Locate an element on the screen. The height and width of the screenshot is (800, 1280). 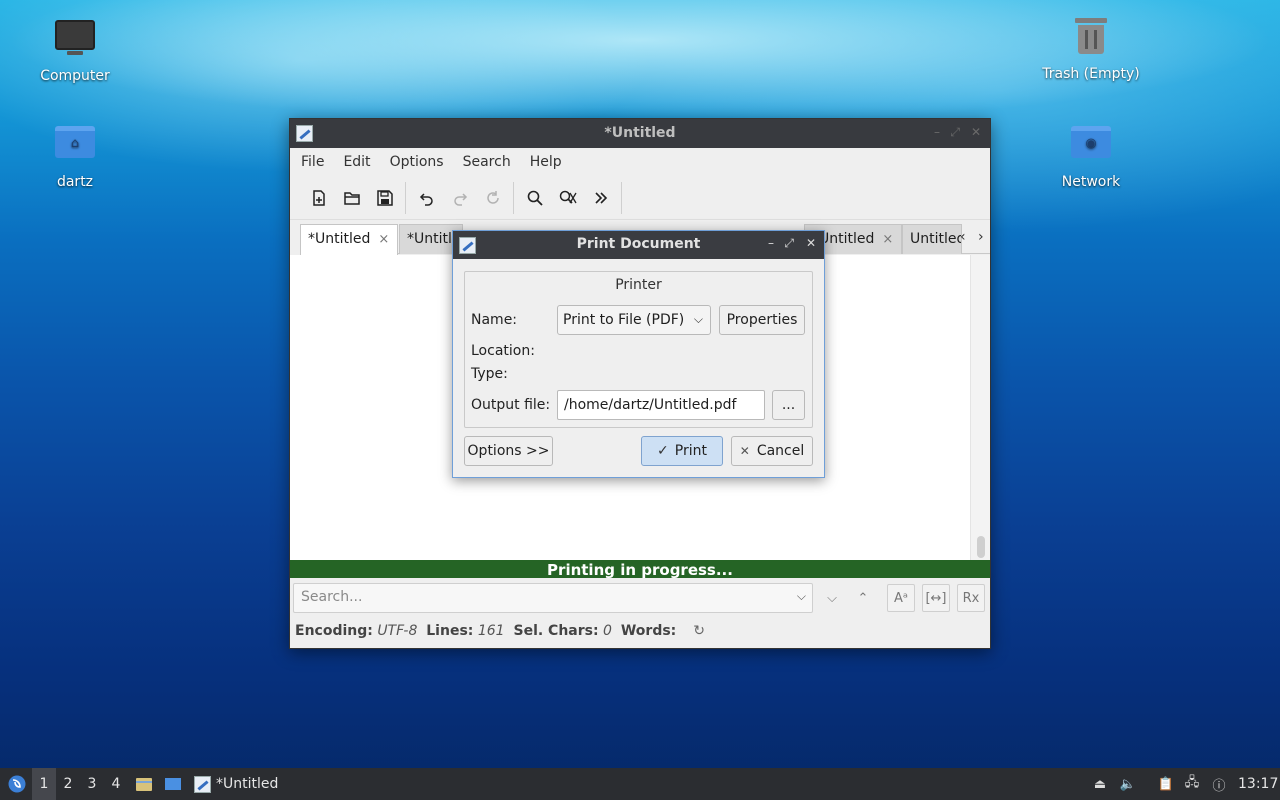
task-editor: *Untitled is located at coordinates (240, 784).